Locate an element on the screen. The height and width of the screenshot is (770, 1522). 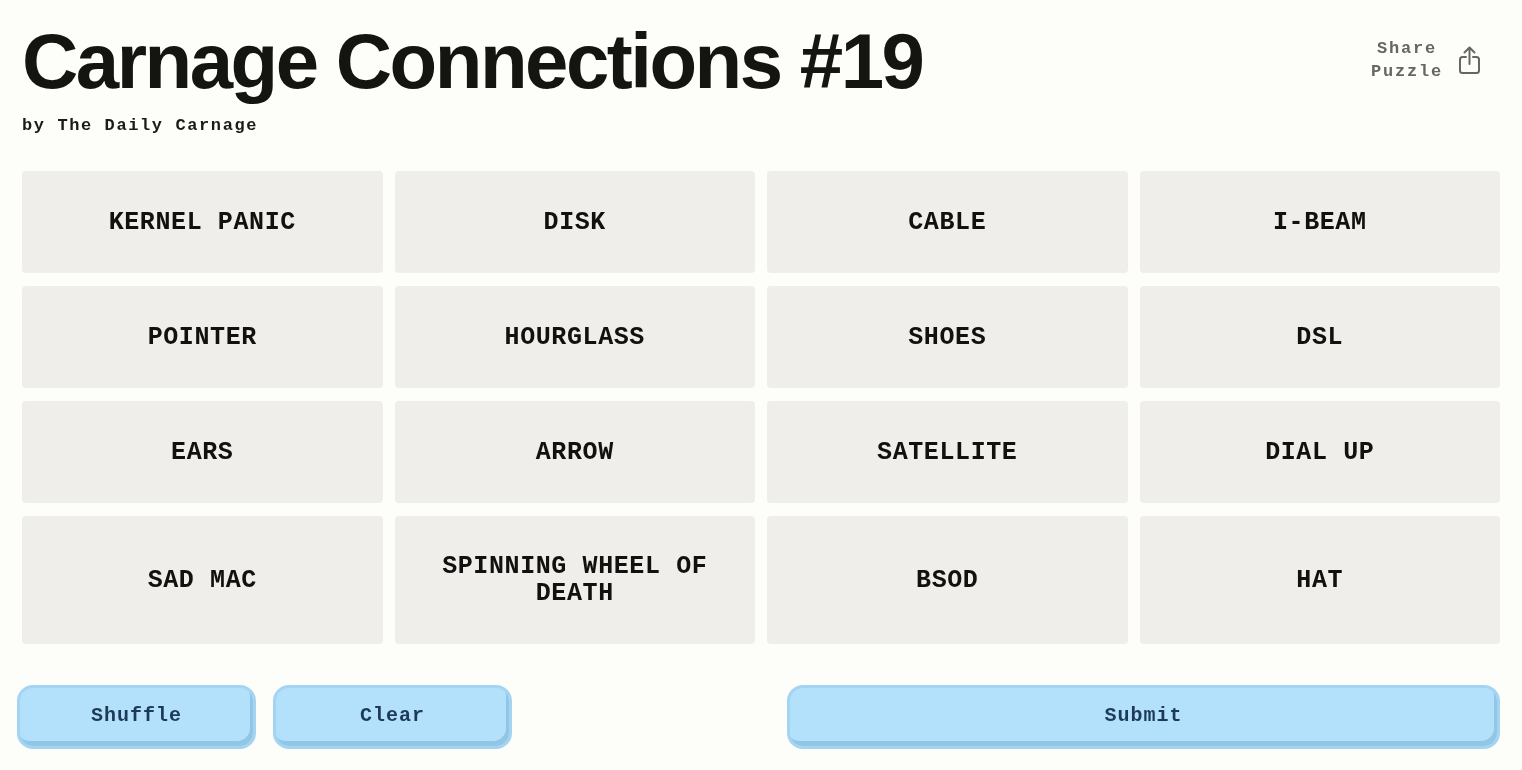
word-tile: CABLE is located at coordinates (947, 222).